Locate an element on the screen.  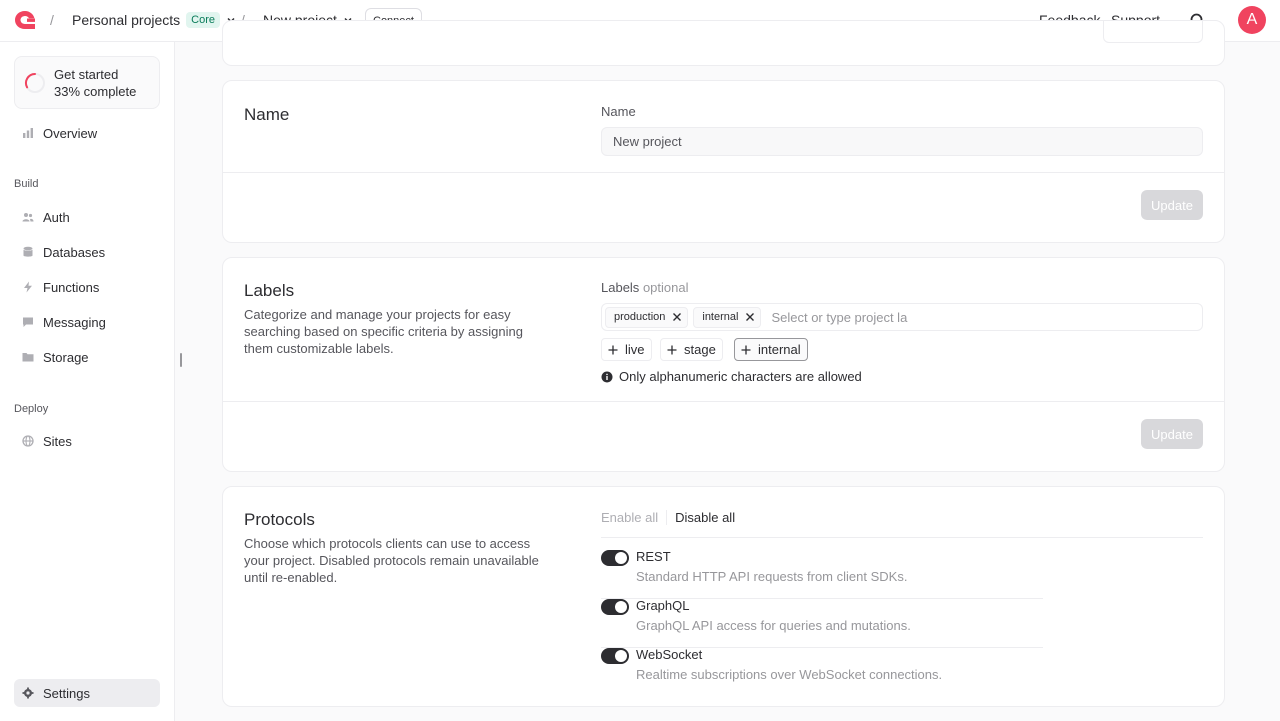
rest-toggle is located at coordinates (615, 558).